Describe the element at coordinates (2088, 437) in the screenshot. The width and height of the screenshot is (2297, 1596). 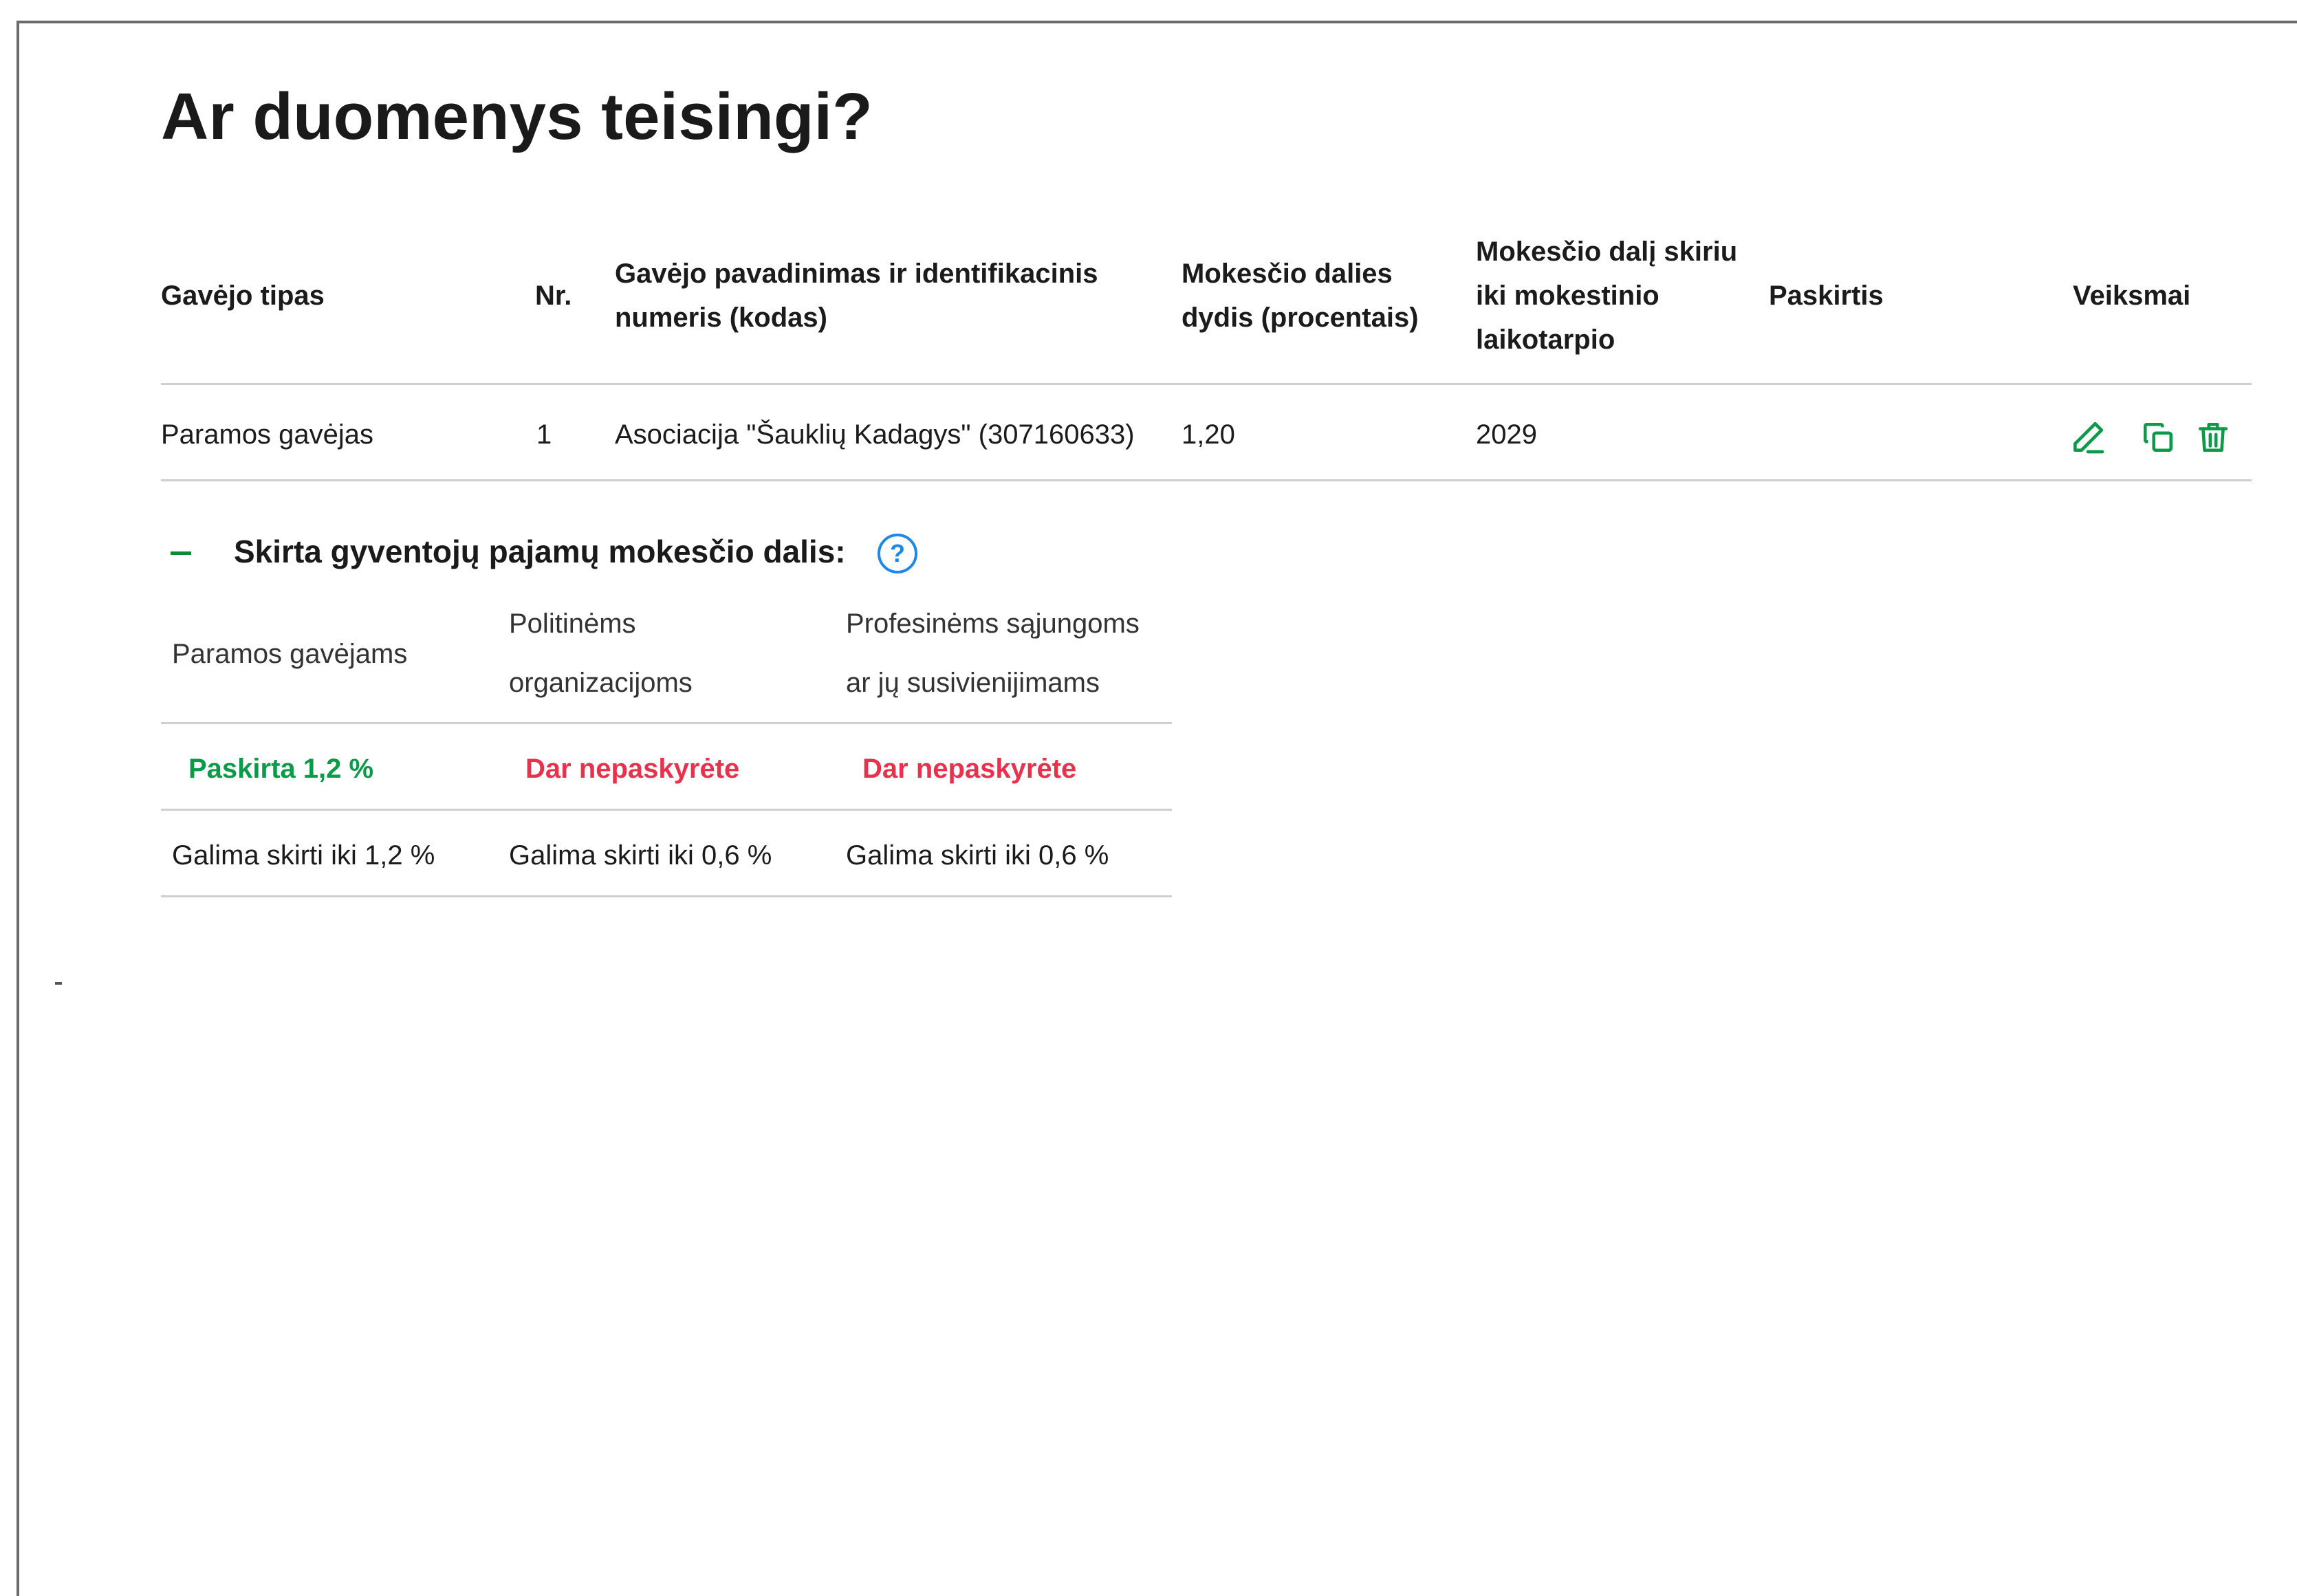
I see `edit-icon` at that location.